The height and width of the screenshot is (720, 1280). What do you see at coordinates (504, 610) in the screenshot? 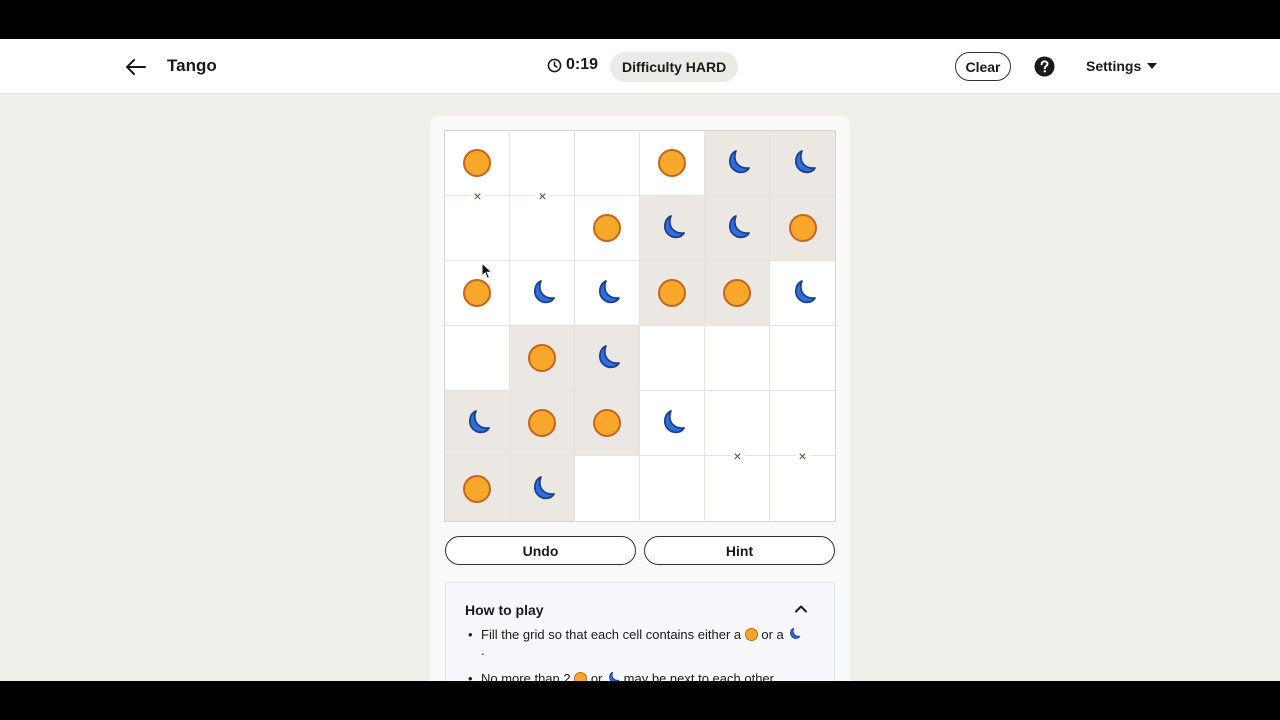
I see `how-to-play-title: How to play` at bounding box center [504, 610].